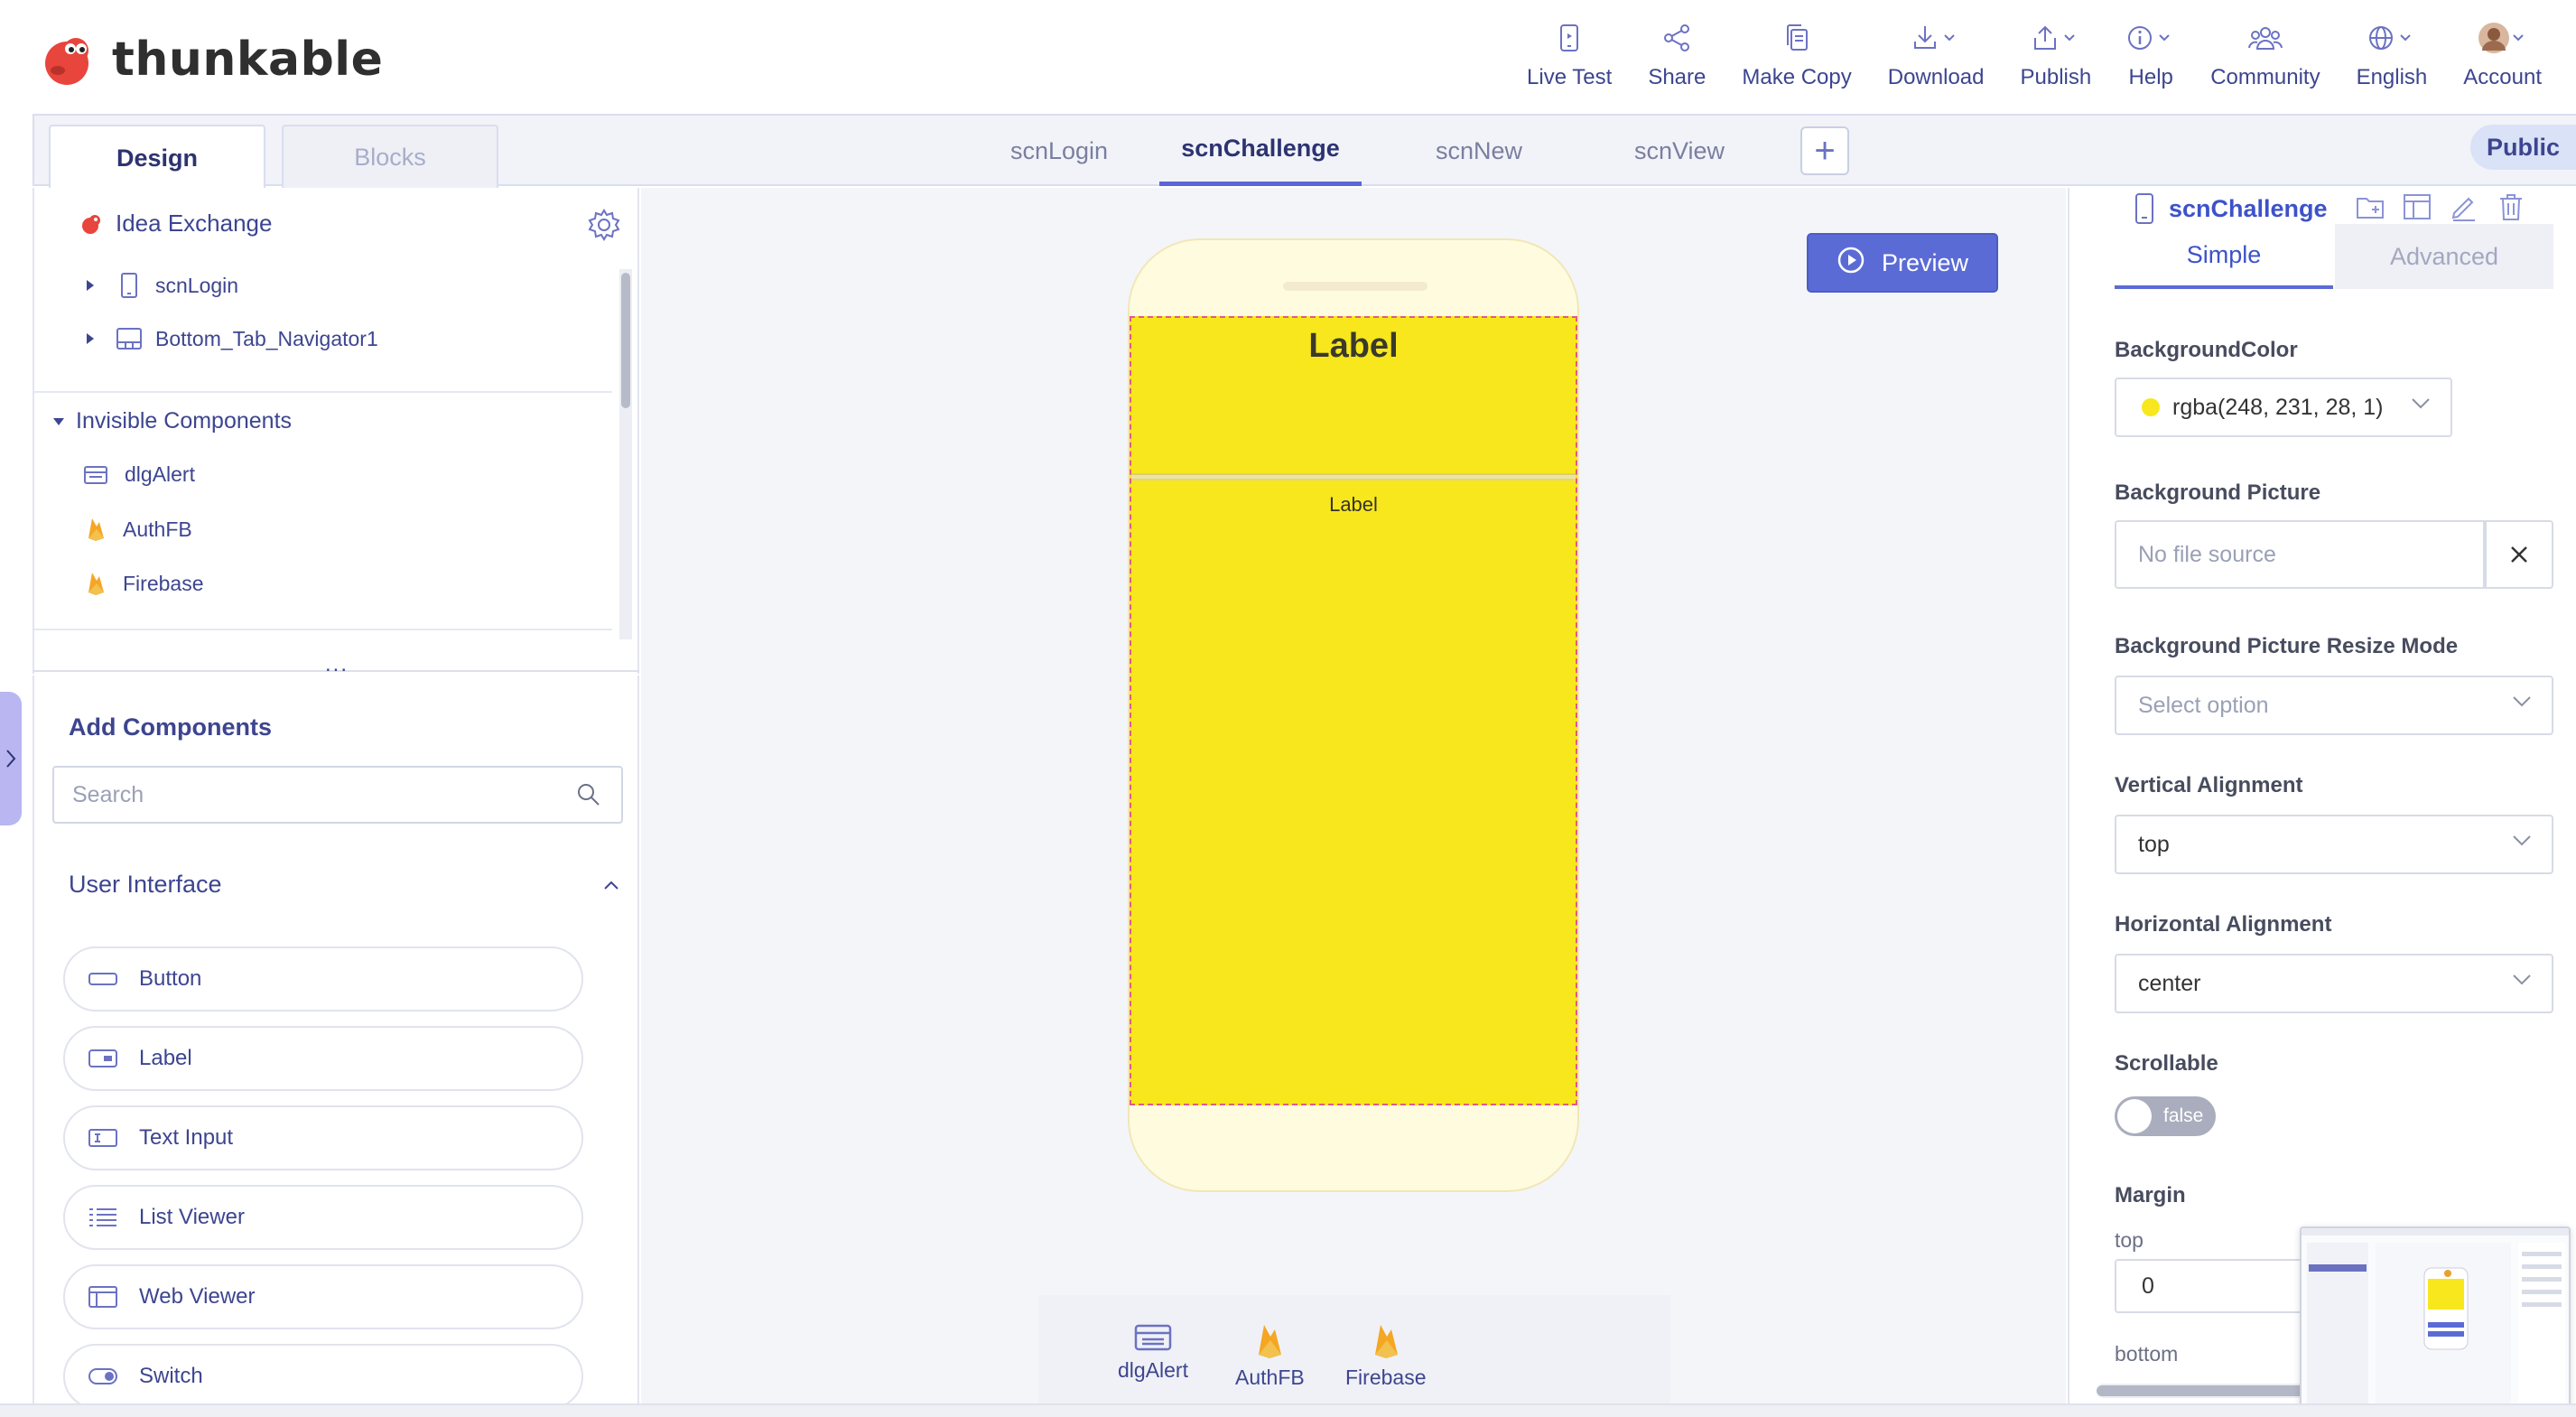  Describe the element at coordinates (1796, 59) in the screenshot. I see `make-copy-button: Make Copy` at that location.